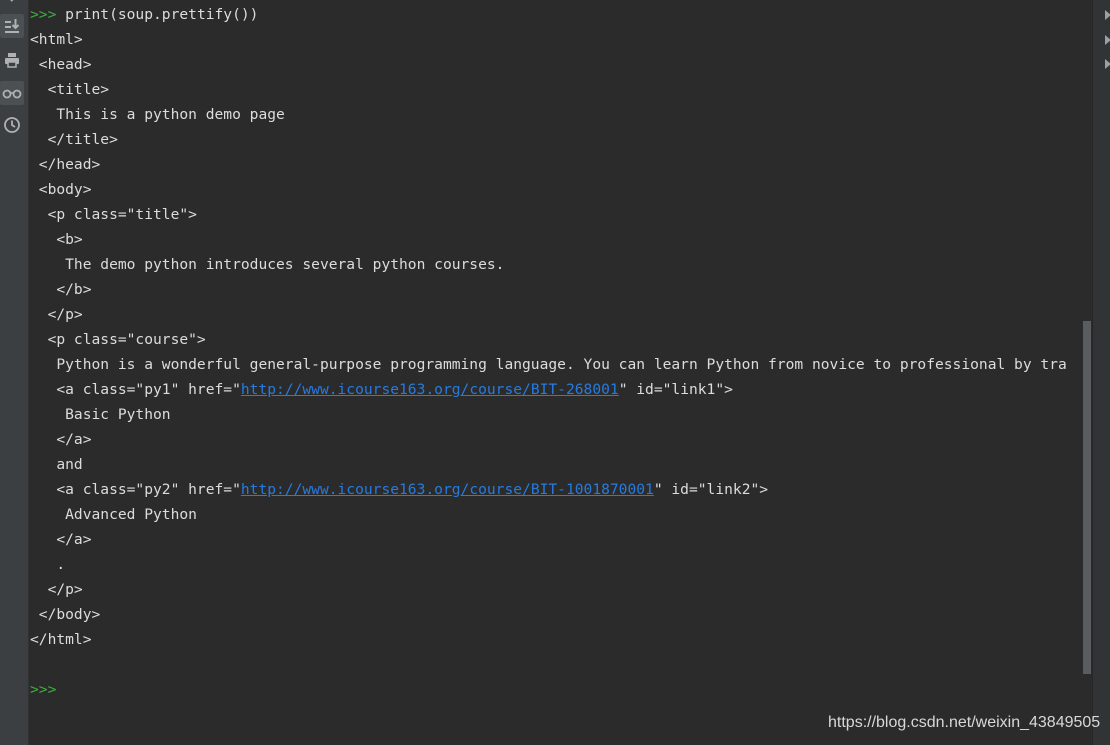  What do you see at coordinates (56, 464) in the screenshot?
I see `console-line: and` at bounding box center [56, 464].